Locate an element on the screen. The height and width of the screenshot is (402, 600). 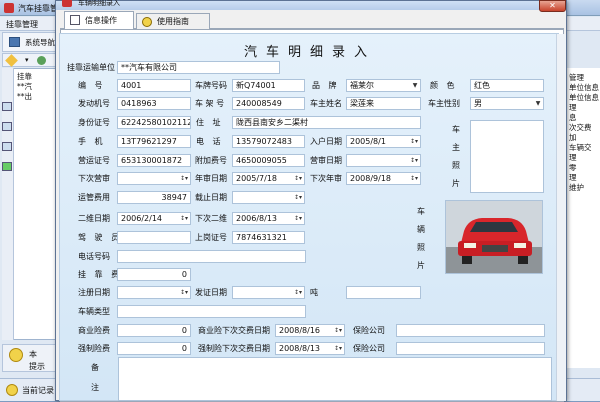
next-annual-label: 下次年审 is located at coordinates (326, 178).